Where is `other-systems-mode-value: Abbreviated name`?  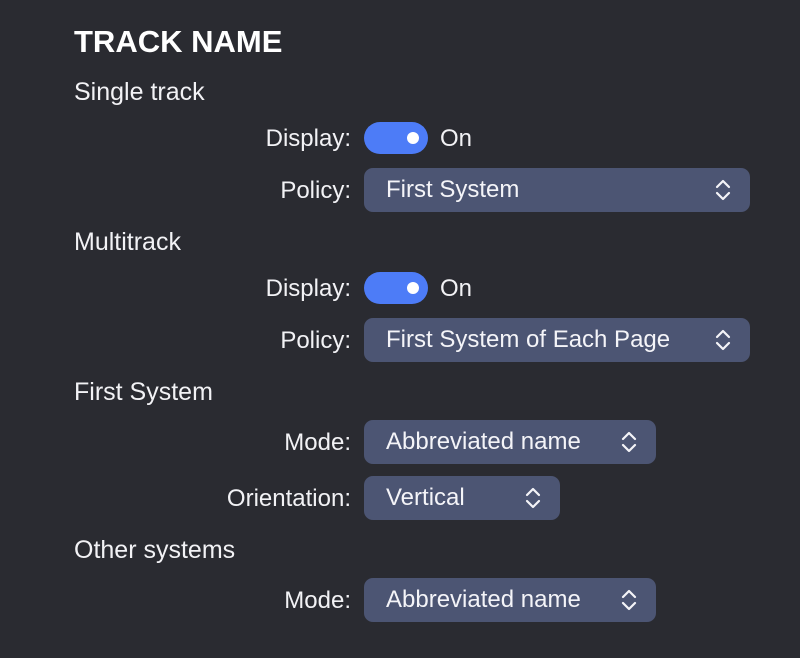 other-systems-mode-value: Abbreviated name is located at coordinates (483, 599).